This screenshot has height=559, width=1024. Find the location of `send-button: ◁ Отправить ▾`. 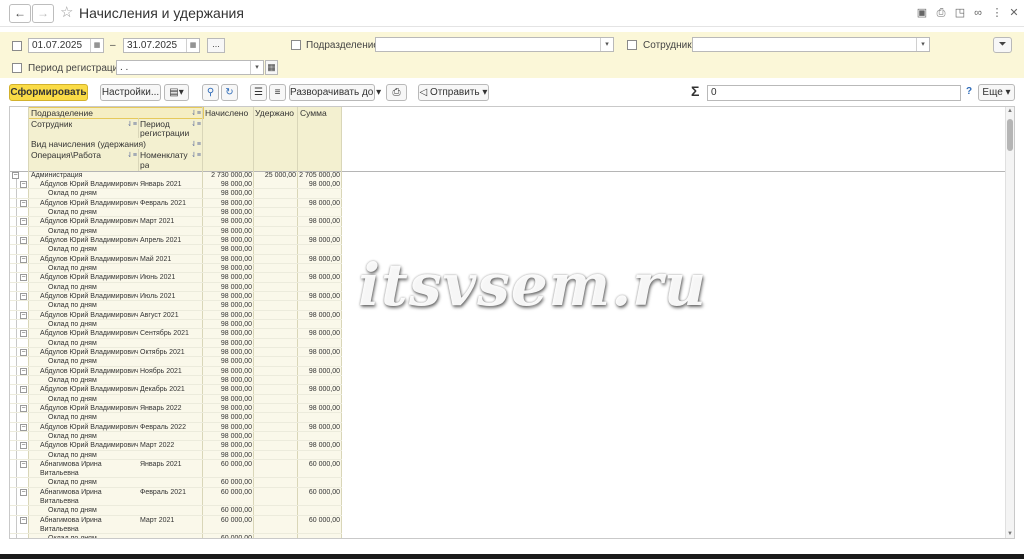

send-button: ◁ Отправить ▾ is located at coordinates (453, 92).